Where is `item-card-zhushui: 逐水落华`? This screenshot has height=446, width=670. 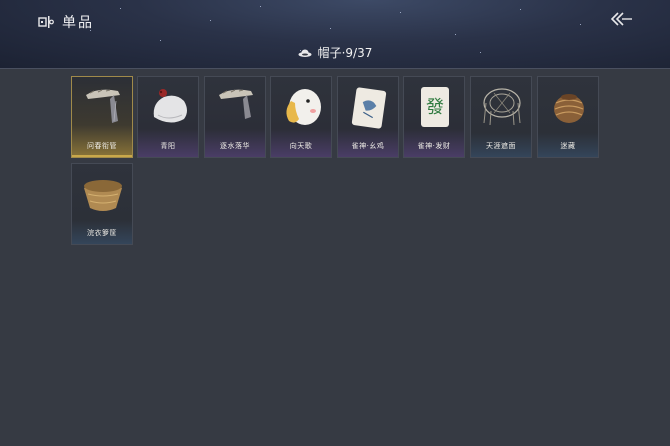
item-card-zhushui: 逐水落华 is located at coordinates (235, 117).